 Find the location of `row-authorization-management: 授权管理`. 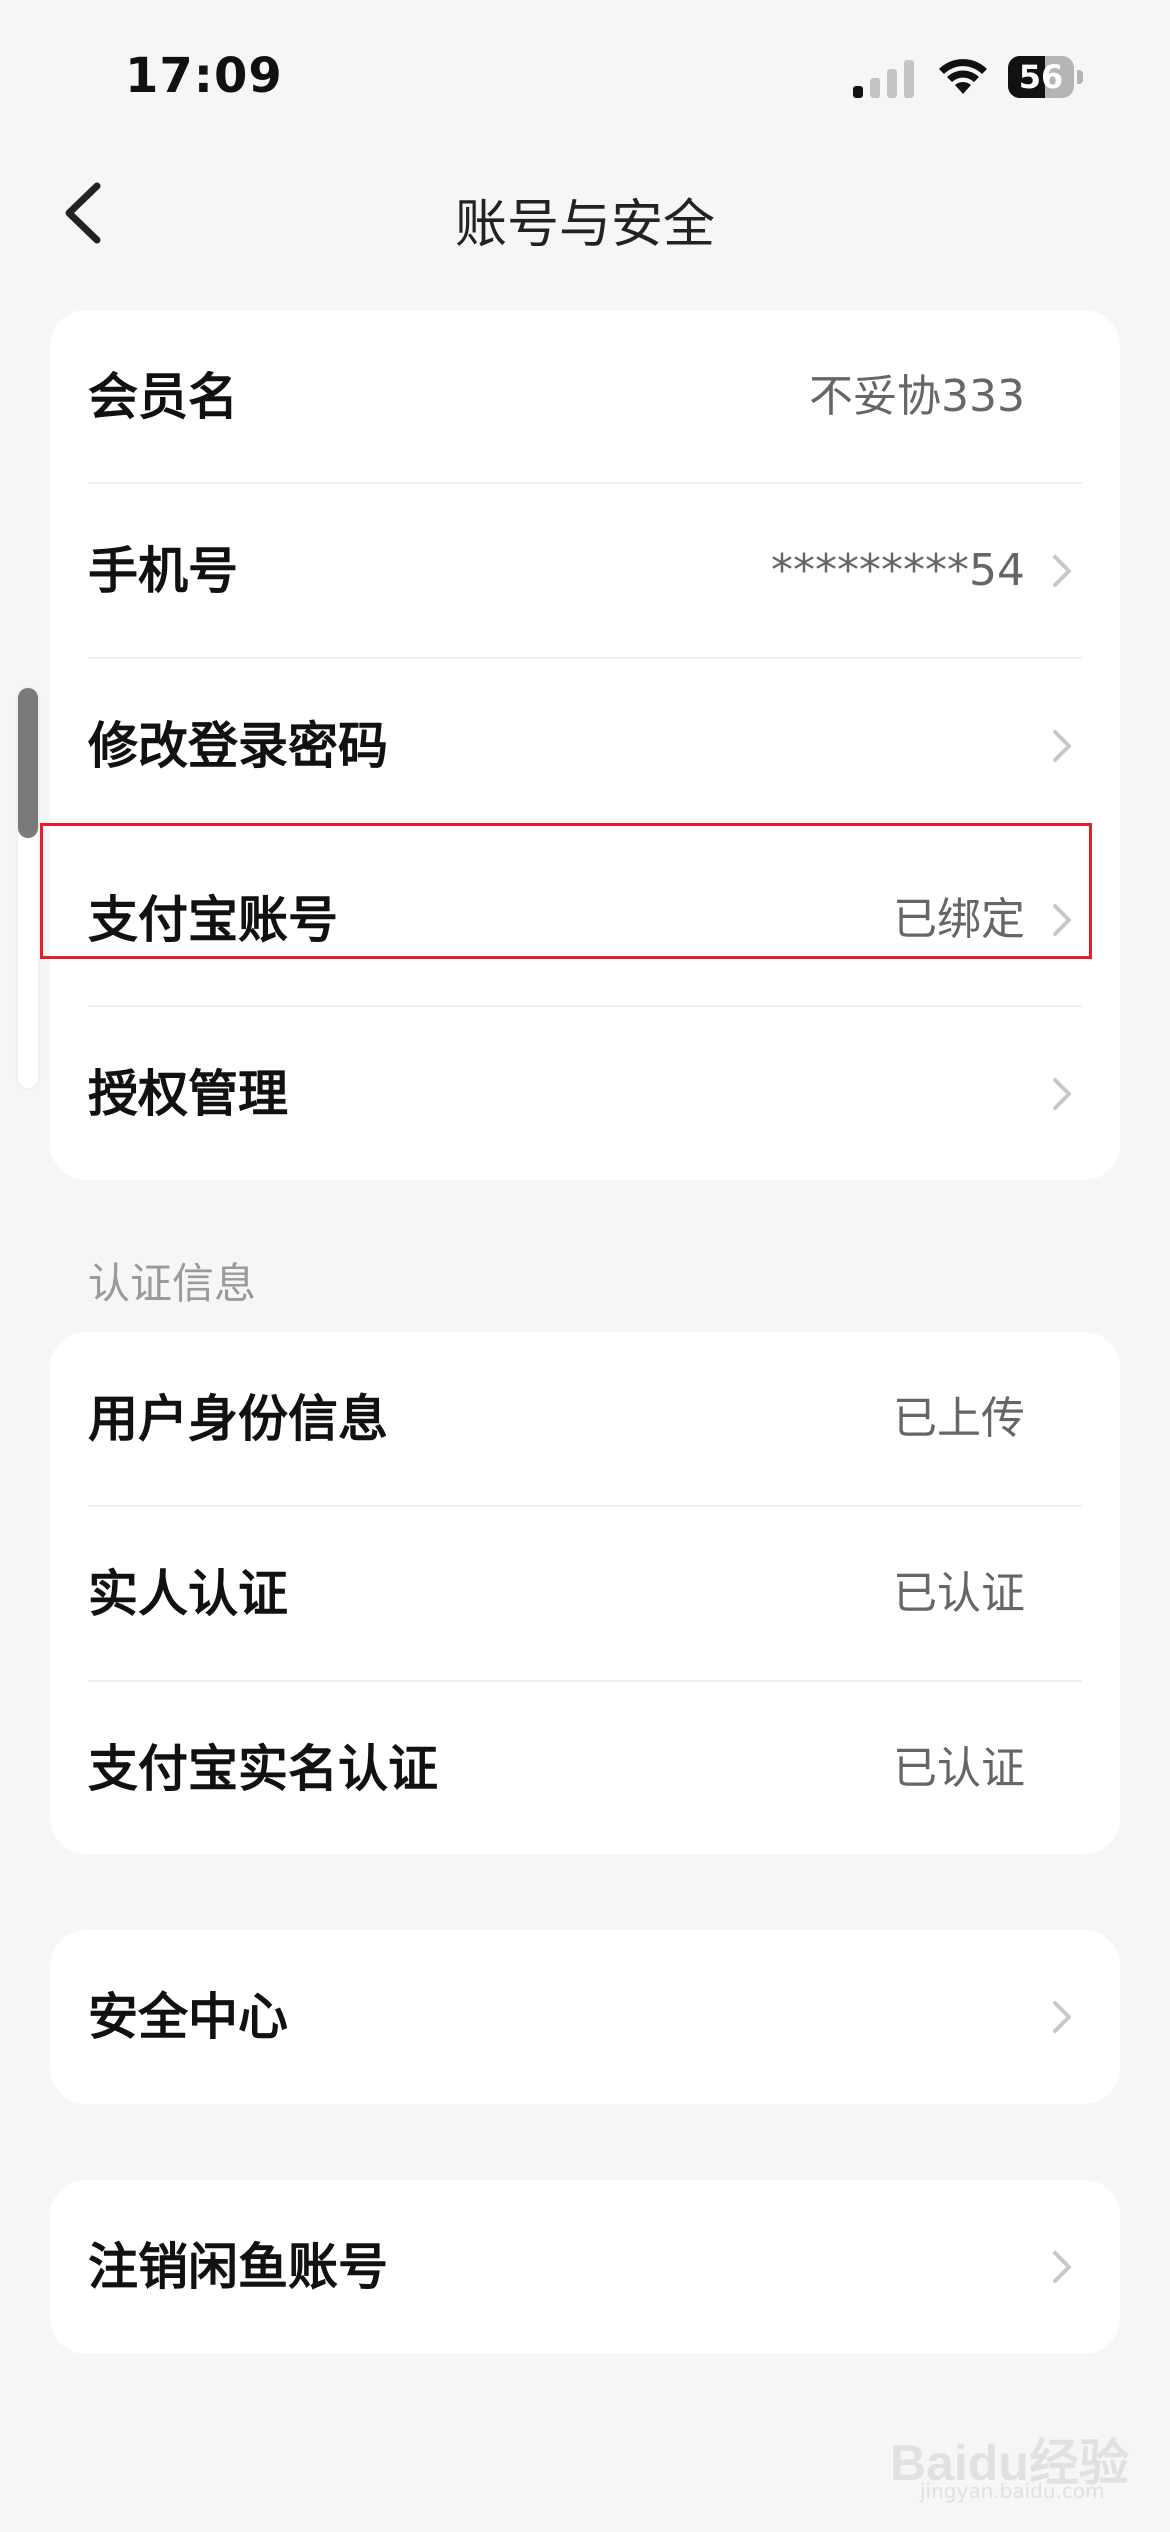

row-authorization-management: 授权管理 is located at coordinates (585, 1094).